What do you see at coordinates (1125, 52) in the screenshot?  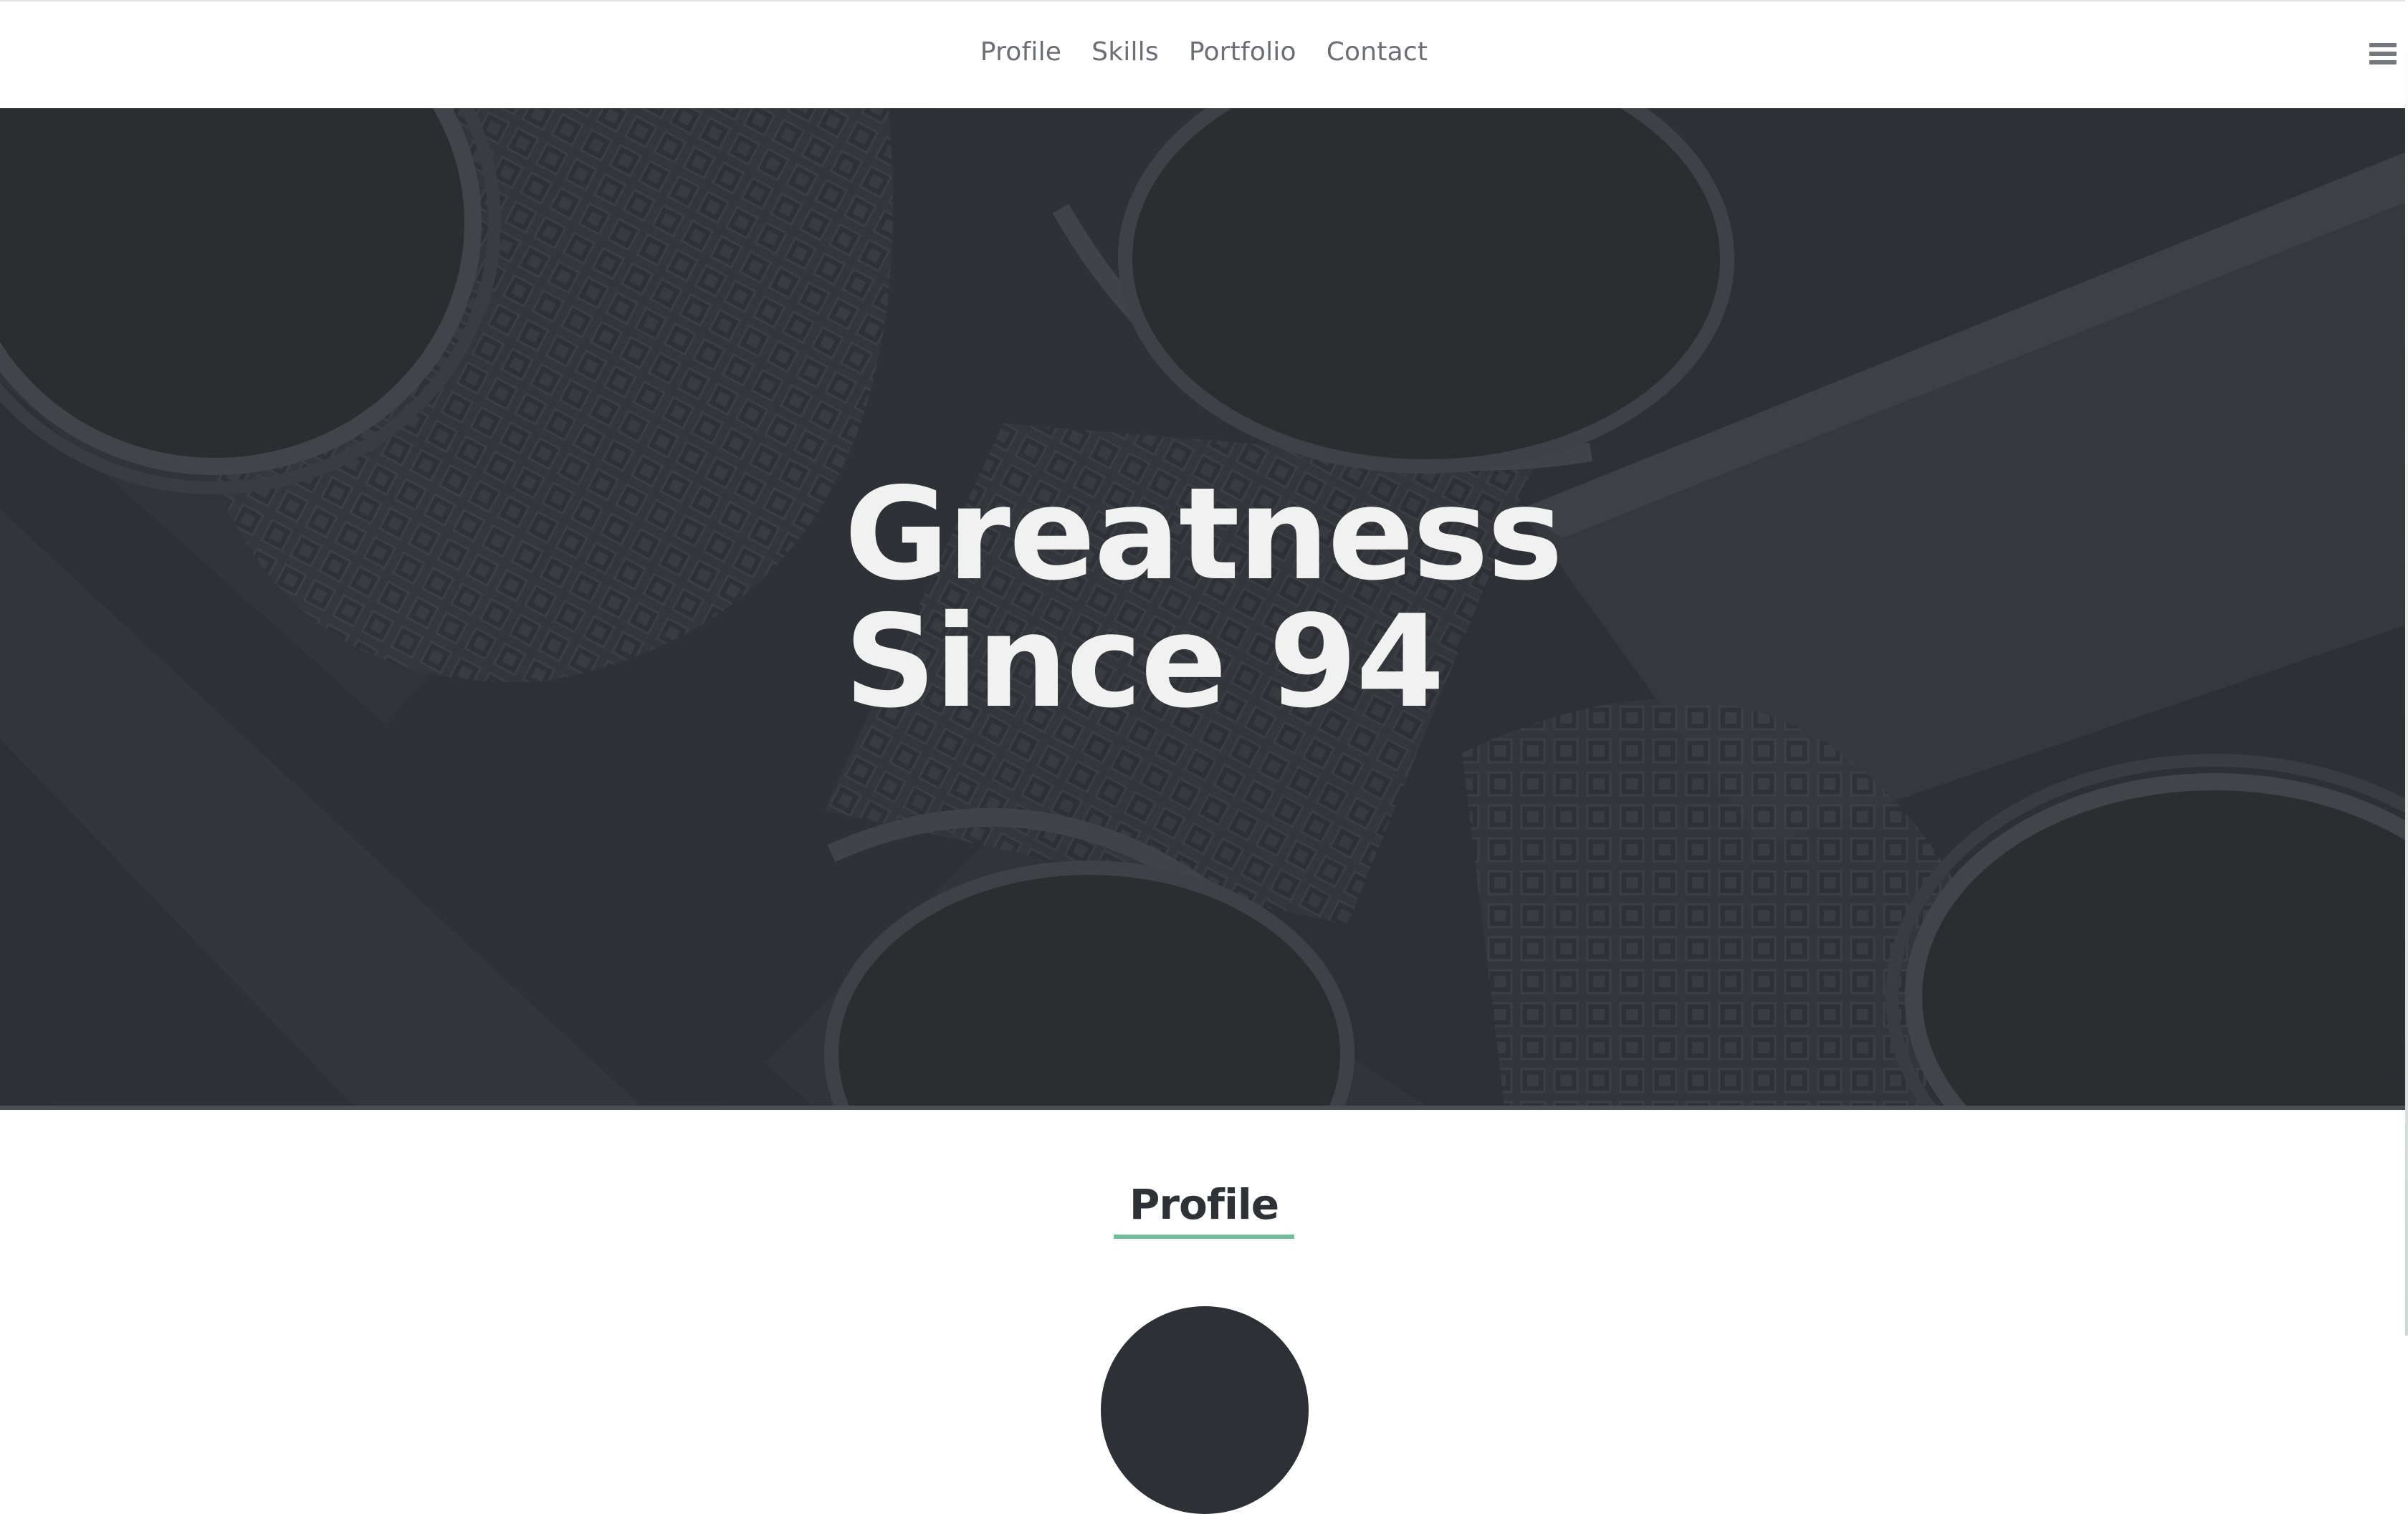 I see `nav-link-skills: Skills` at bounding box center [1125, 52].